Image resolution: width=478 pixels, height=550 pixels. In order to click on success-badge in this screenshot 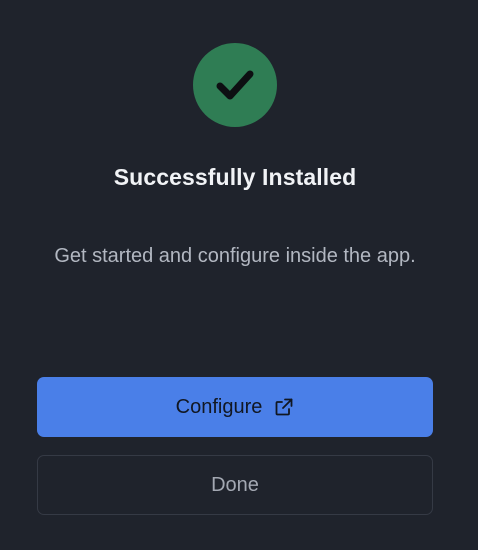, I will do `click(235, 85)`.